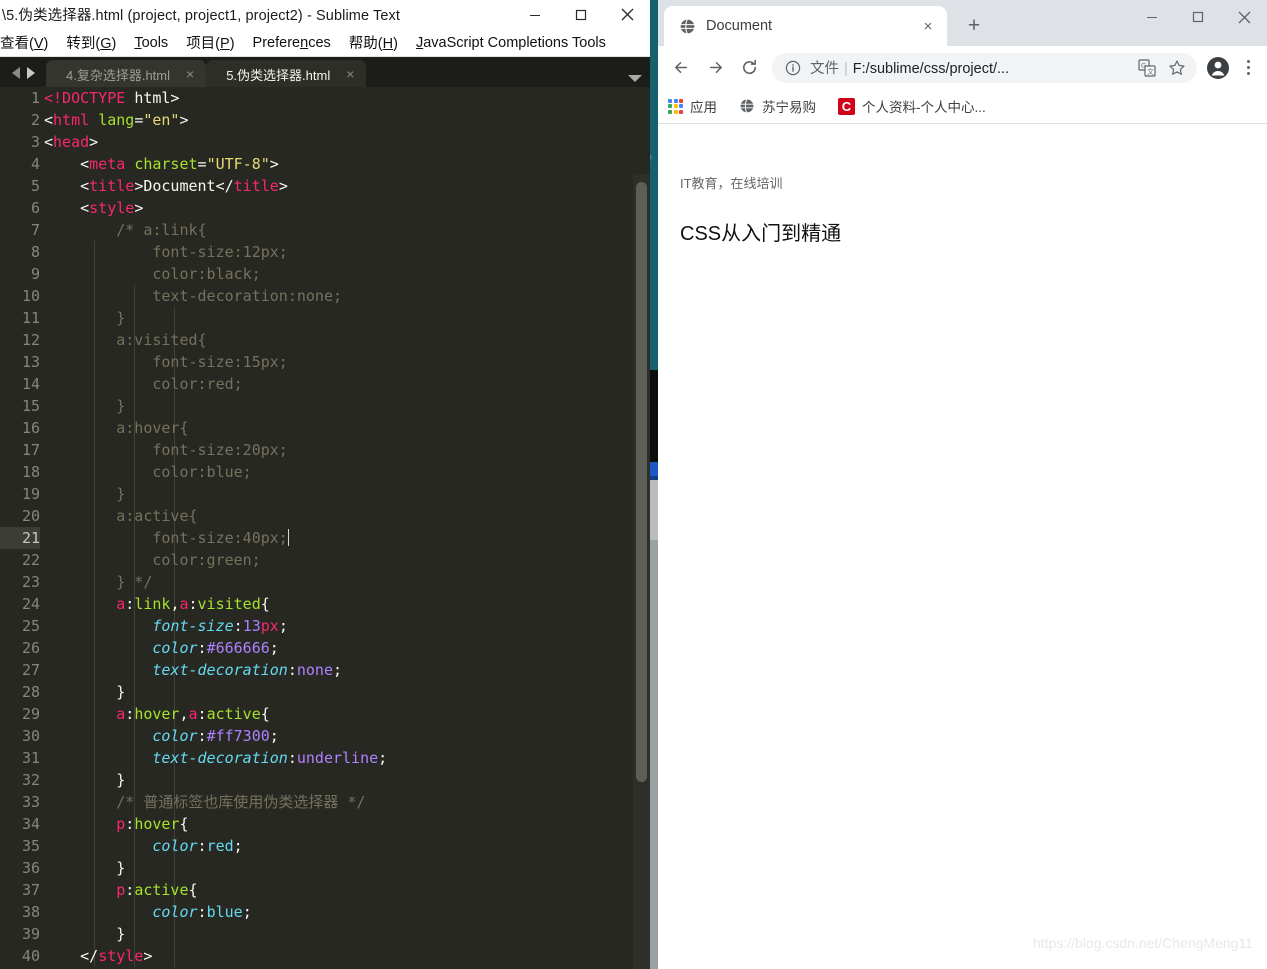 This screenshot has width=1267, height=969. What do you see at coordinates (1147, 68) in the screenshot?
I see `translate-icon: G 文` at bounding box center [1147, 68].